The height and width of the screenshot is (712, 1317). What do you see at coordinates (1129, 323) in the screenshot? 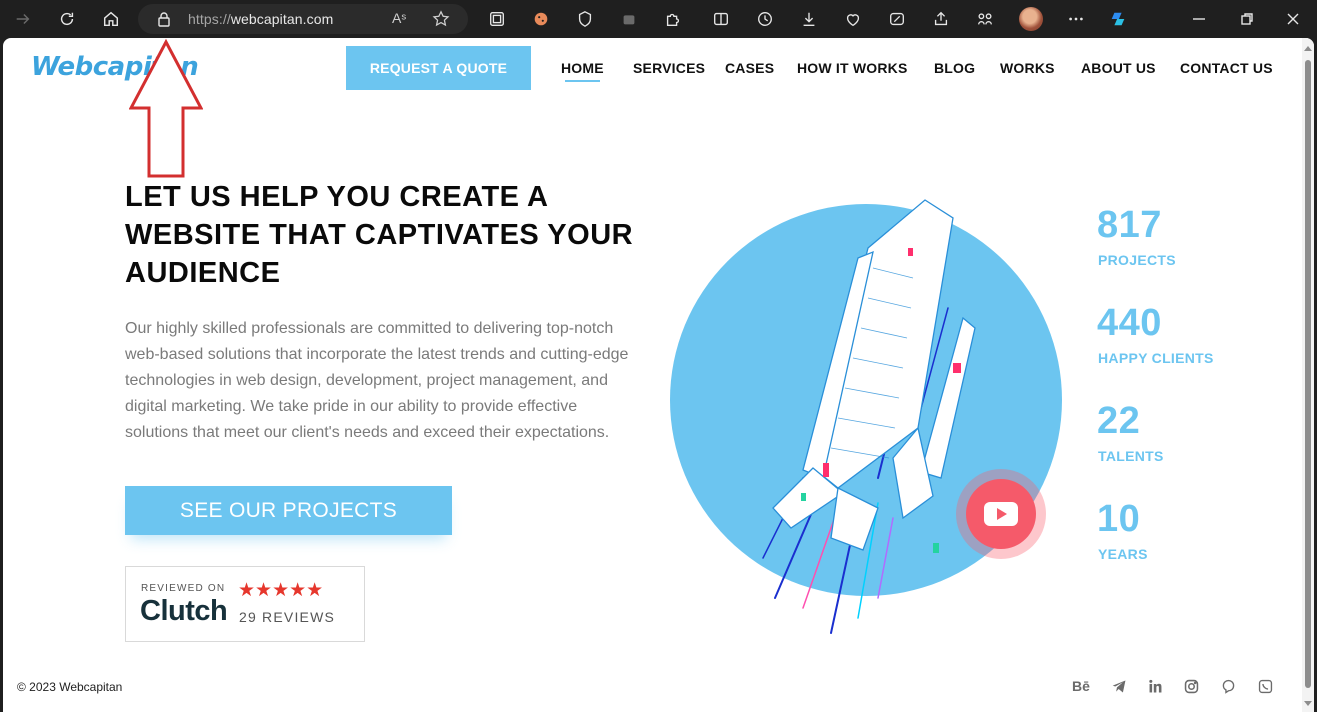
I see `stat-clients-number: 440` at bounding box center [1129, 323].